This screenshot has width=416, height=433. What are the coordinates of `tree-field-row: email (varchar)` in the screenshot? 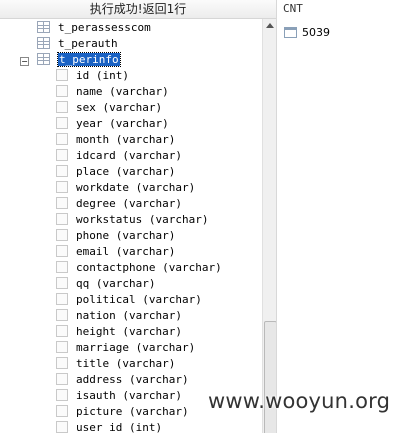 It's located at (115, 252).